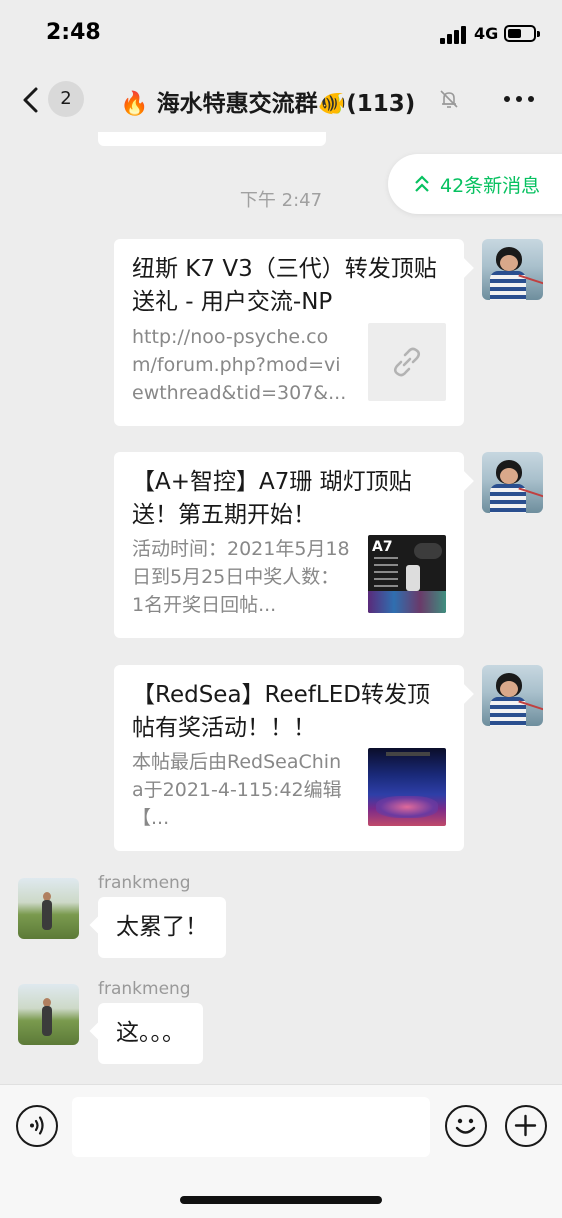  I want to click on unread-count-badge: 2, so click(66, 99).